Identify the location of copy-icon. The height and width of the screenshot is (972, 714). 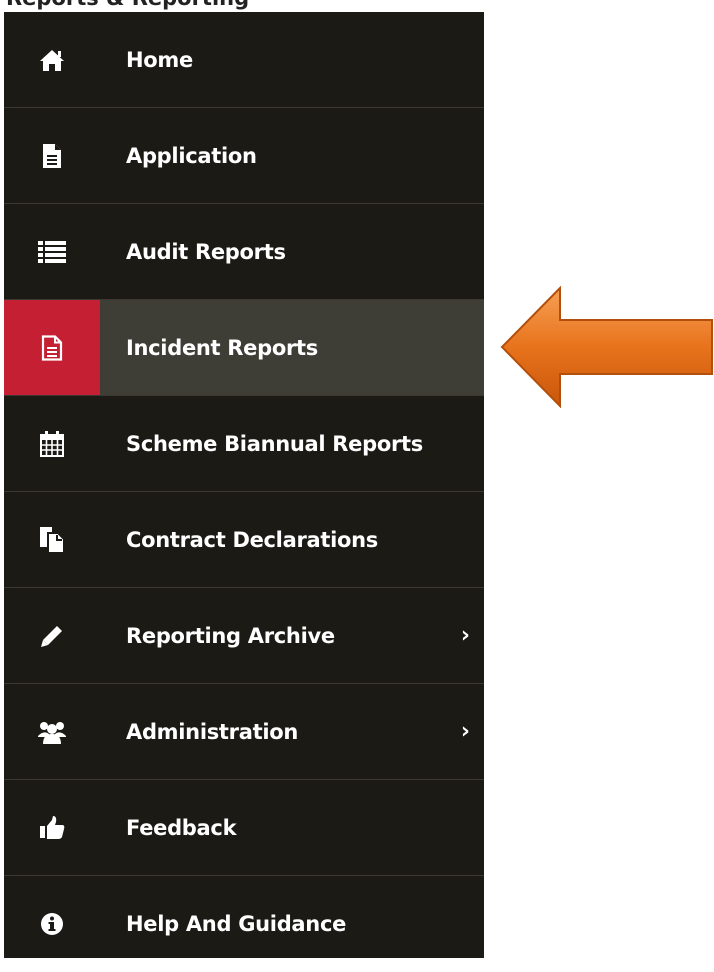
(52, 540).